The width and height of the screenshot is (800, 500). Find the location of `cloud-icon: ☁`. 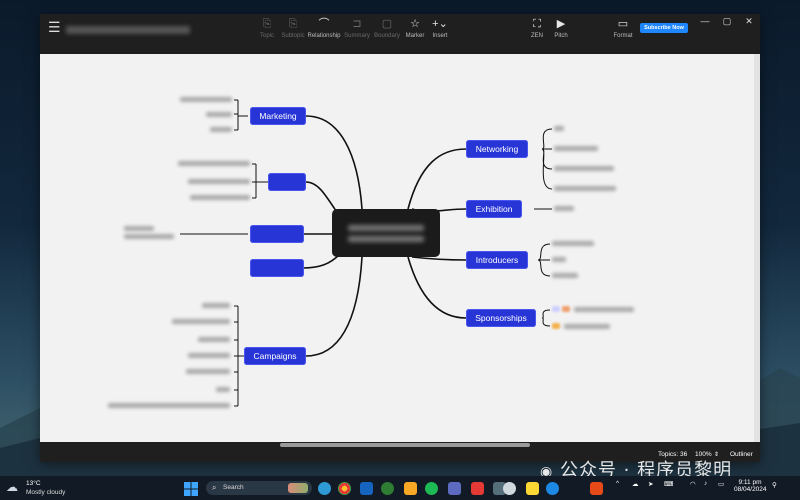

cloud-icon: ☁ is located at coordinates (12, 487).